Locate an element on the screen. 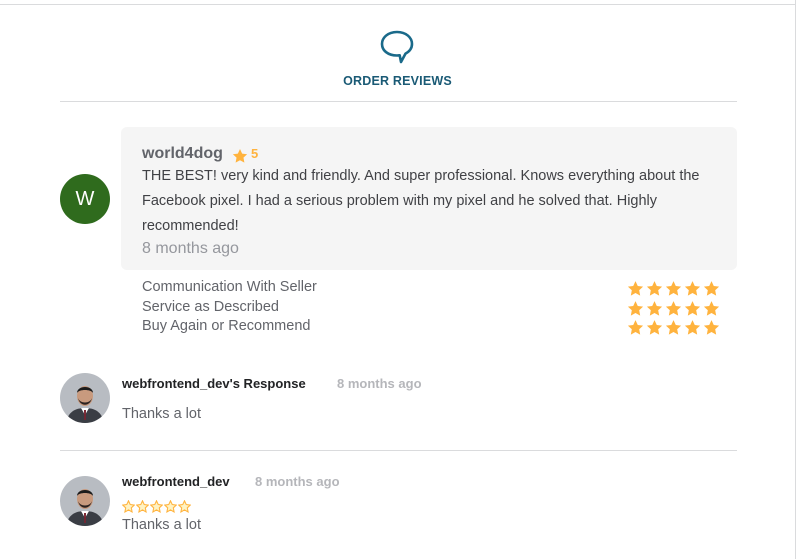 The width and height of the screenshot is (812, 559). scrollbar-edge is located at coordinates (795, 279).